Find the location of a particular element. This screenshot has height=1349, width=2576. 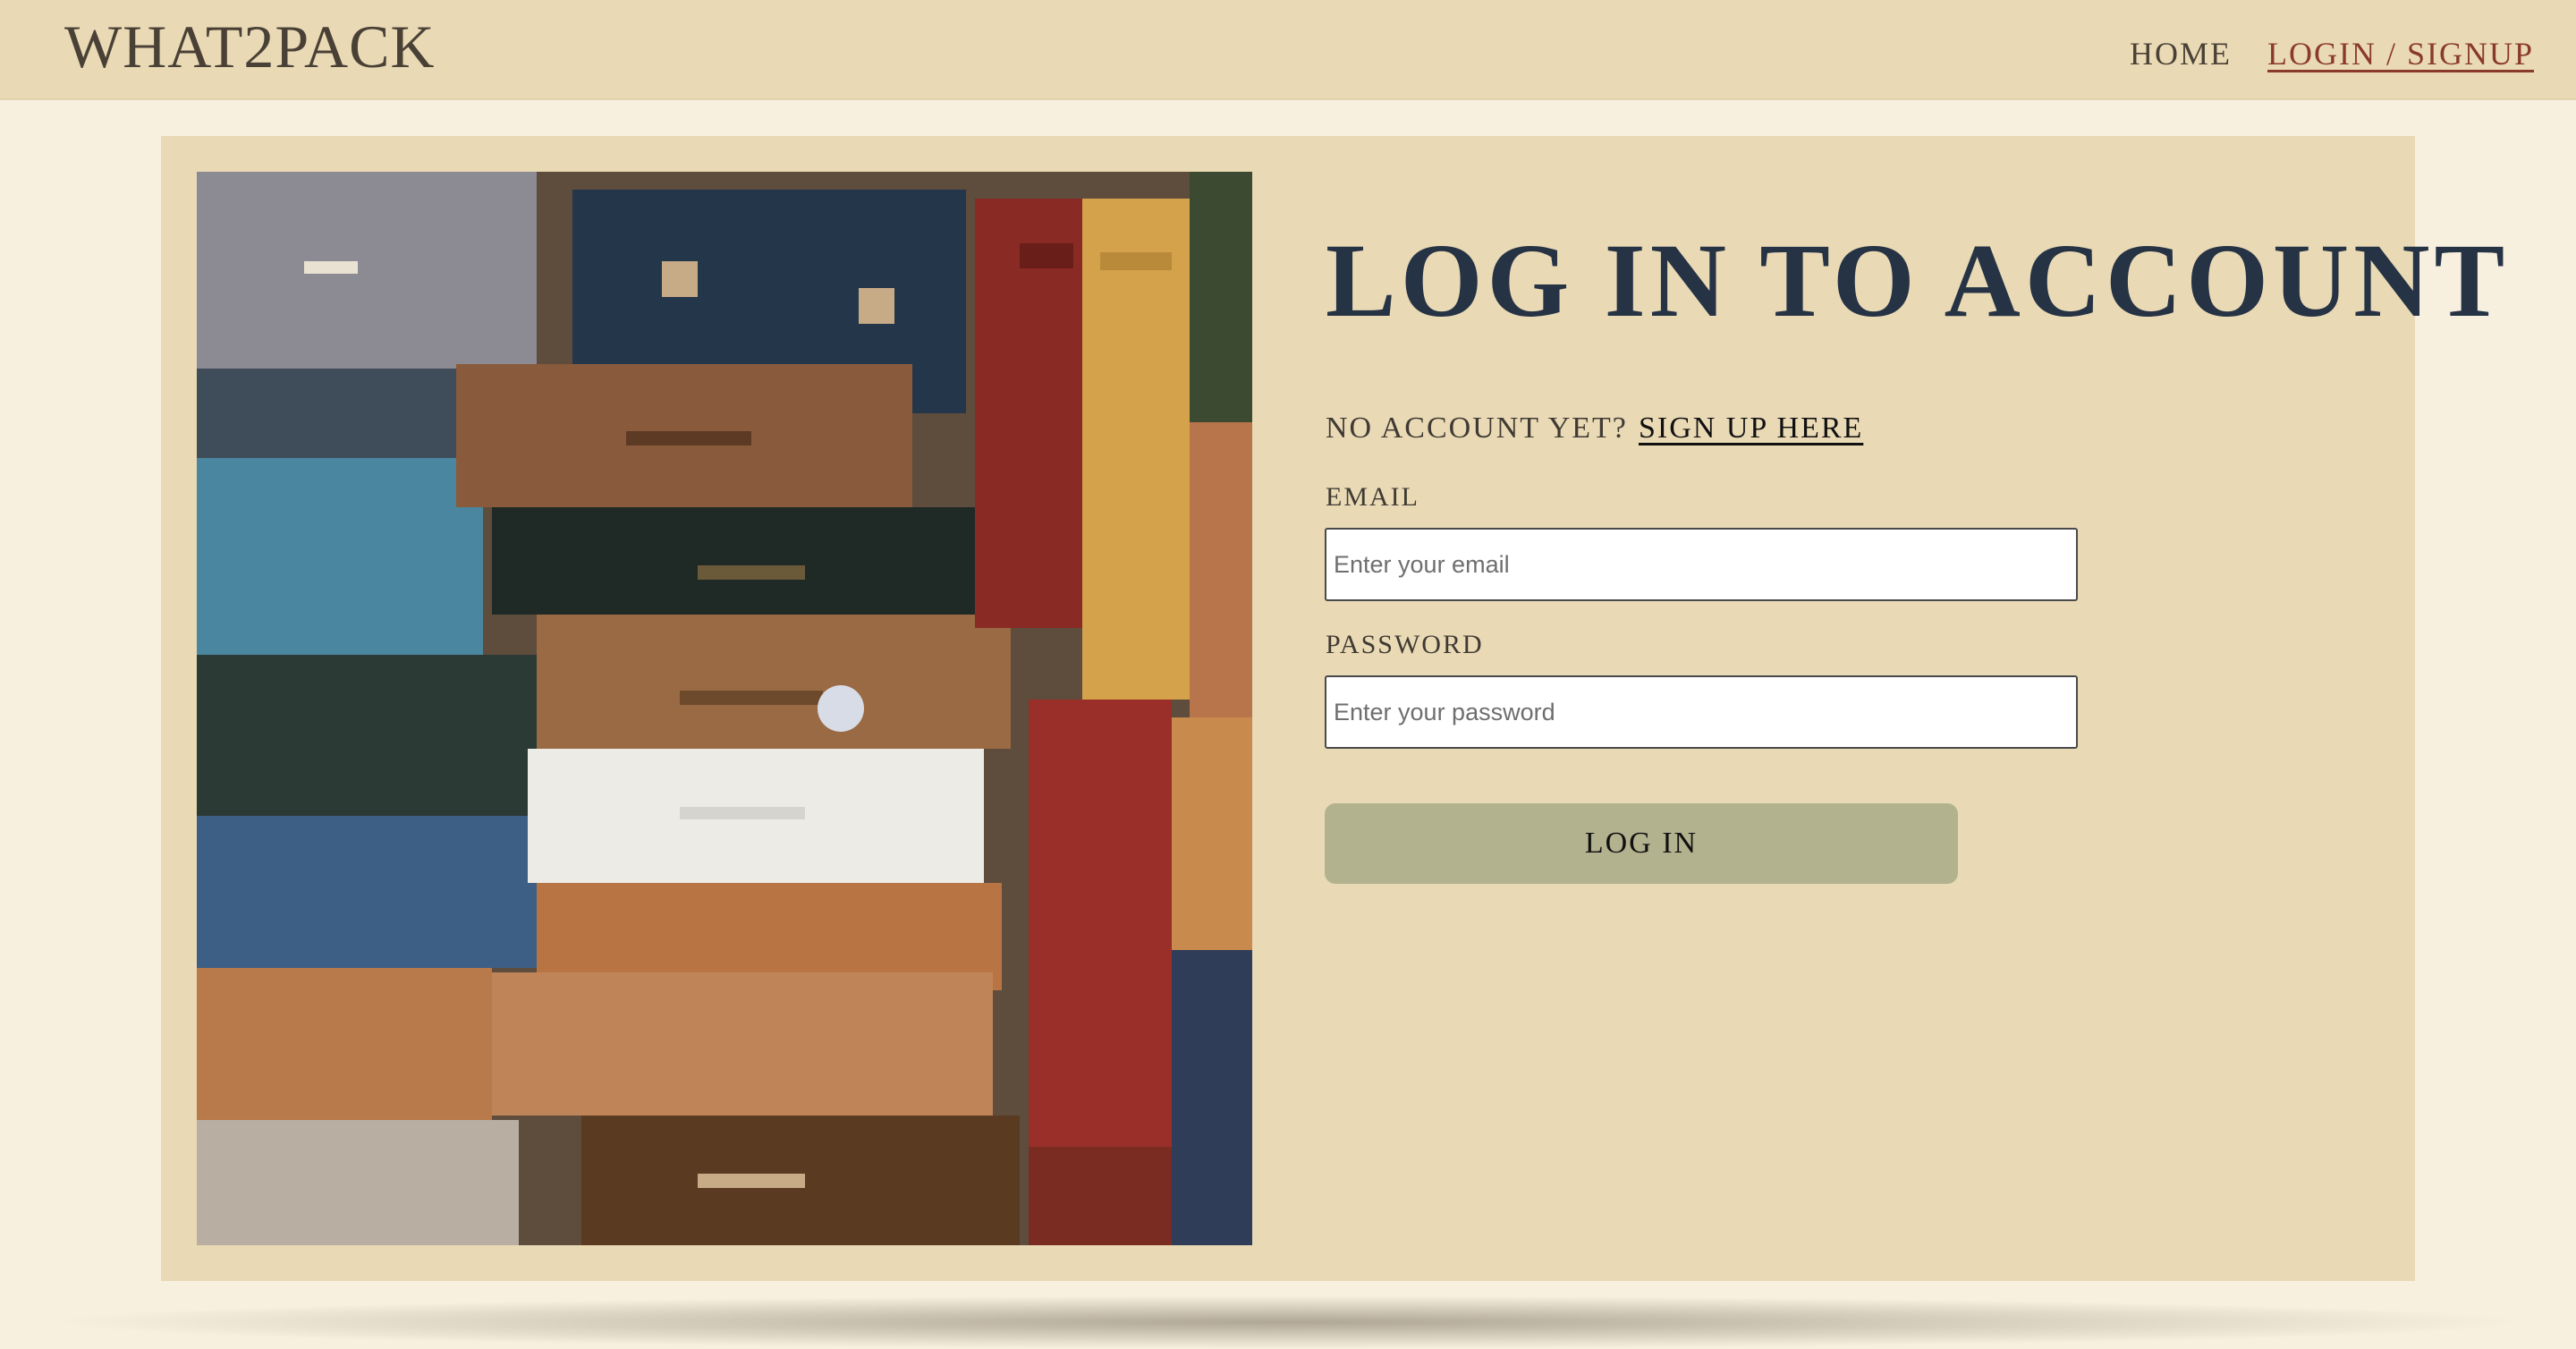

password-field is located at coordinates (1701, 712).